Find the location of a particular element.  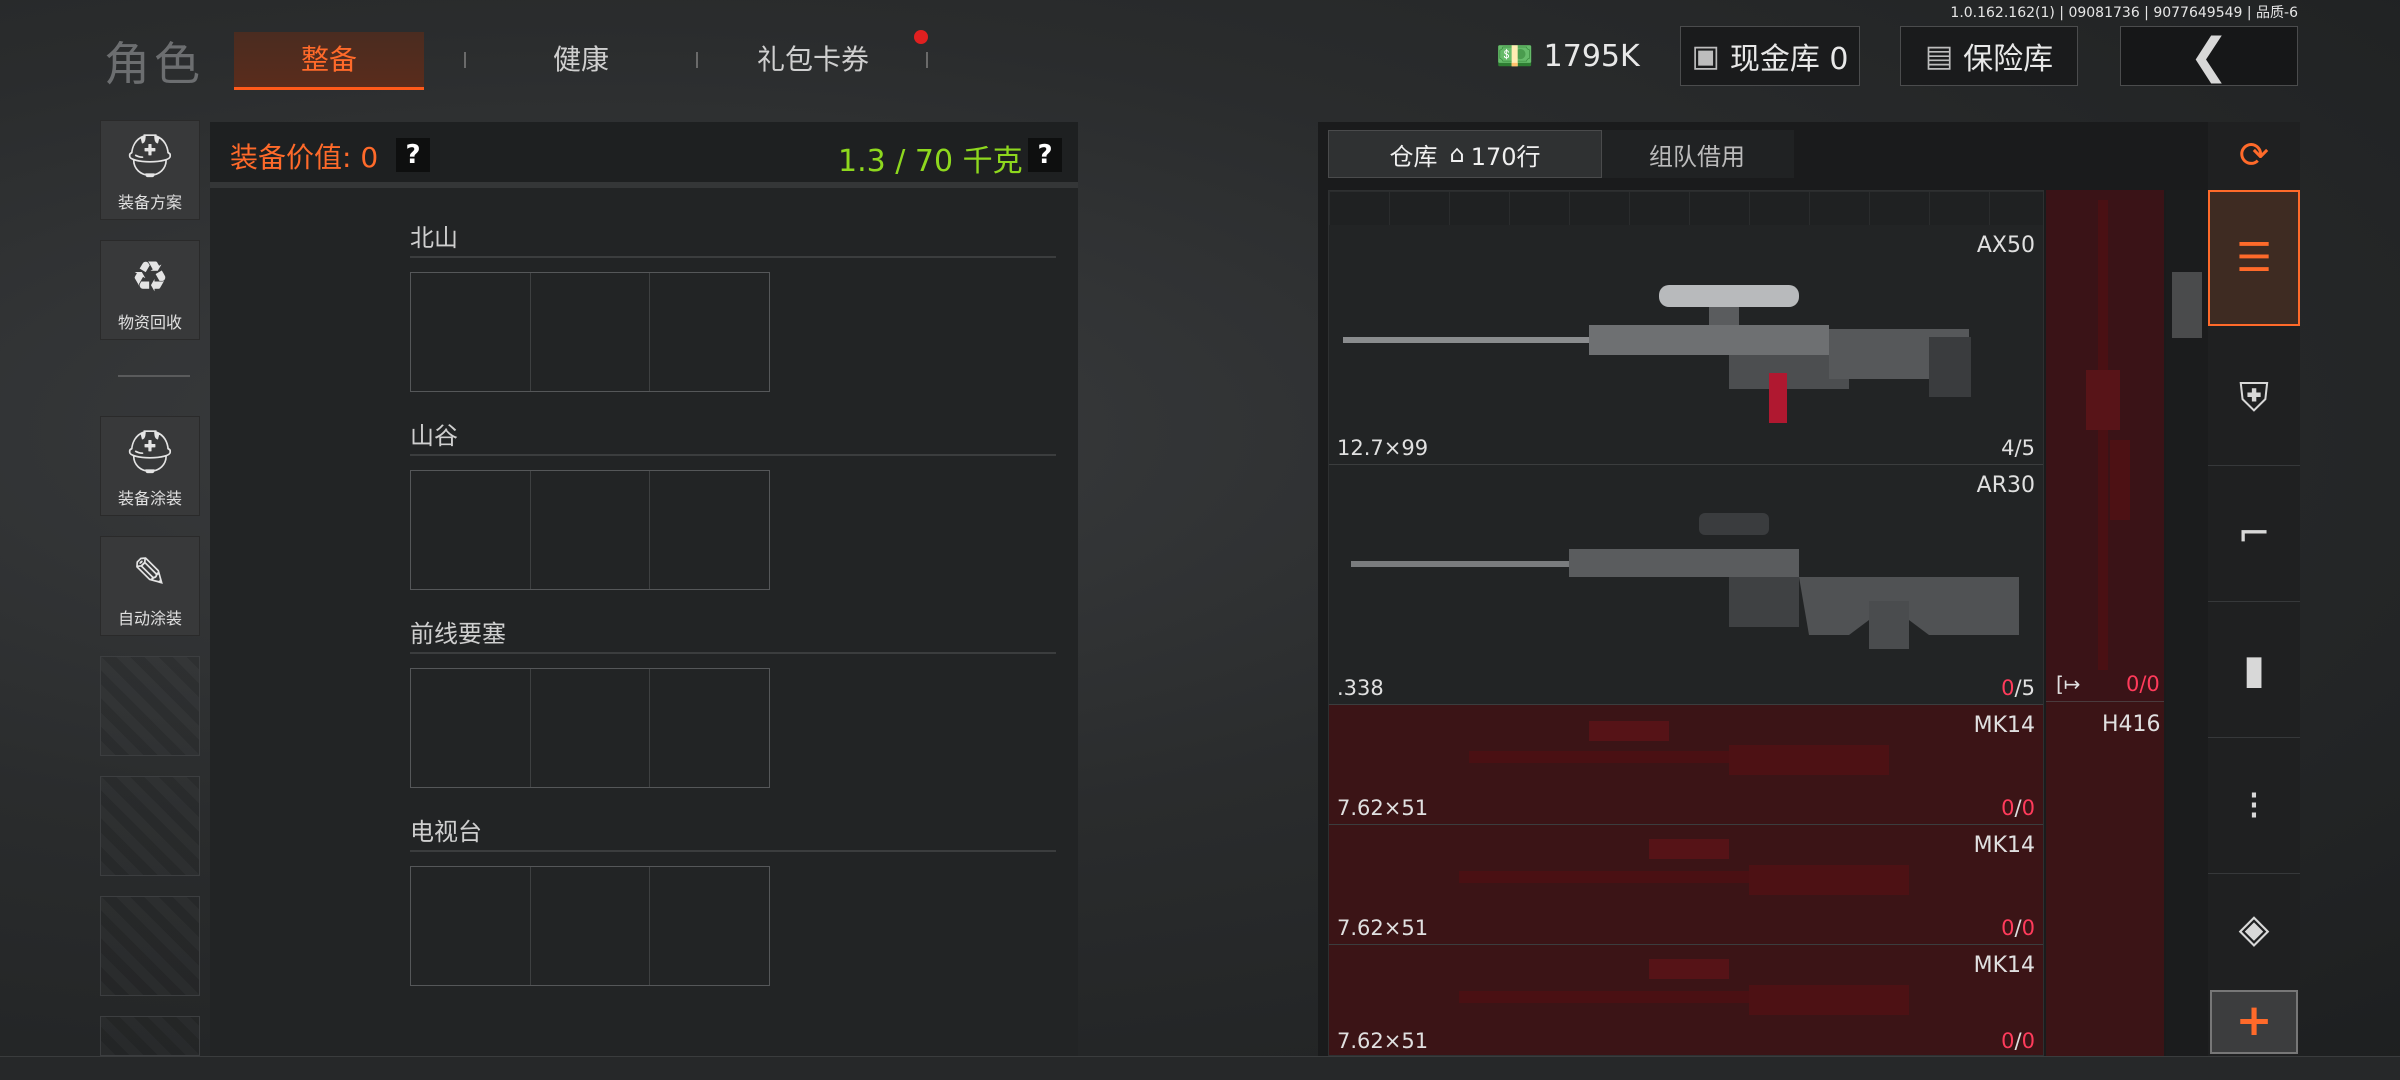

item-count-max: 5 is located at coordinates (2028, 688).